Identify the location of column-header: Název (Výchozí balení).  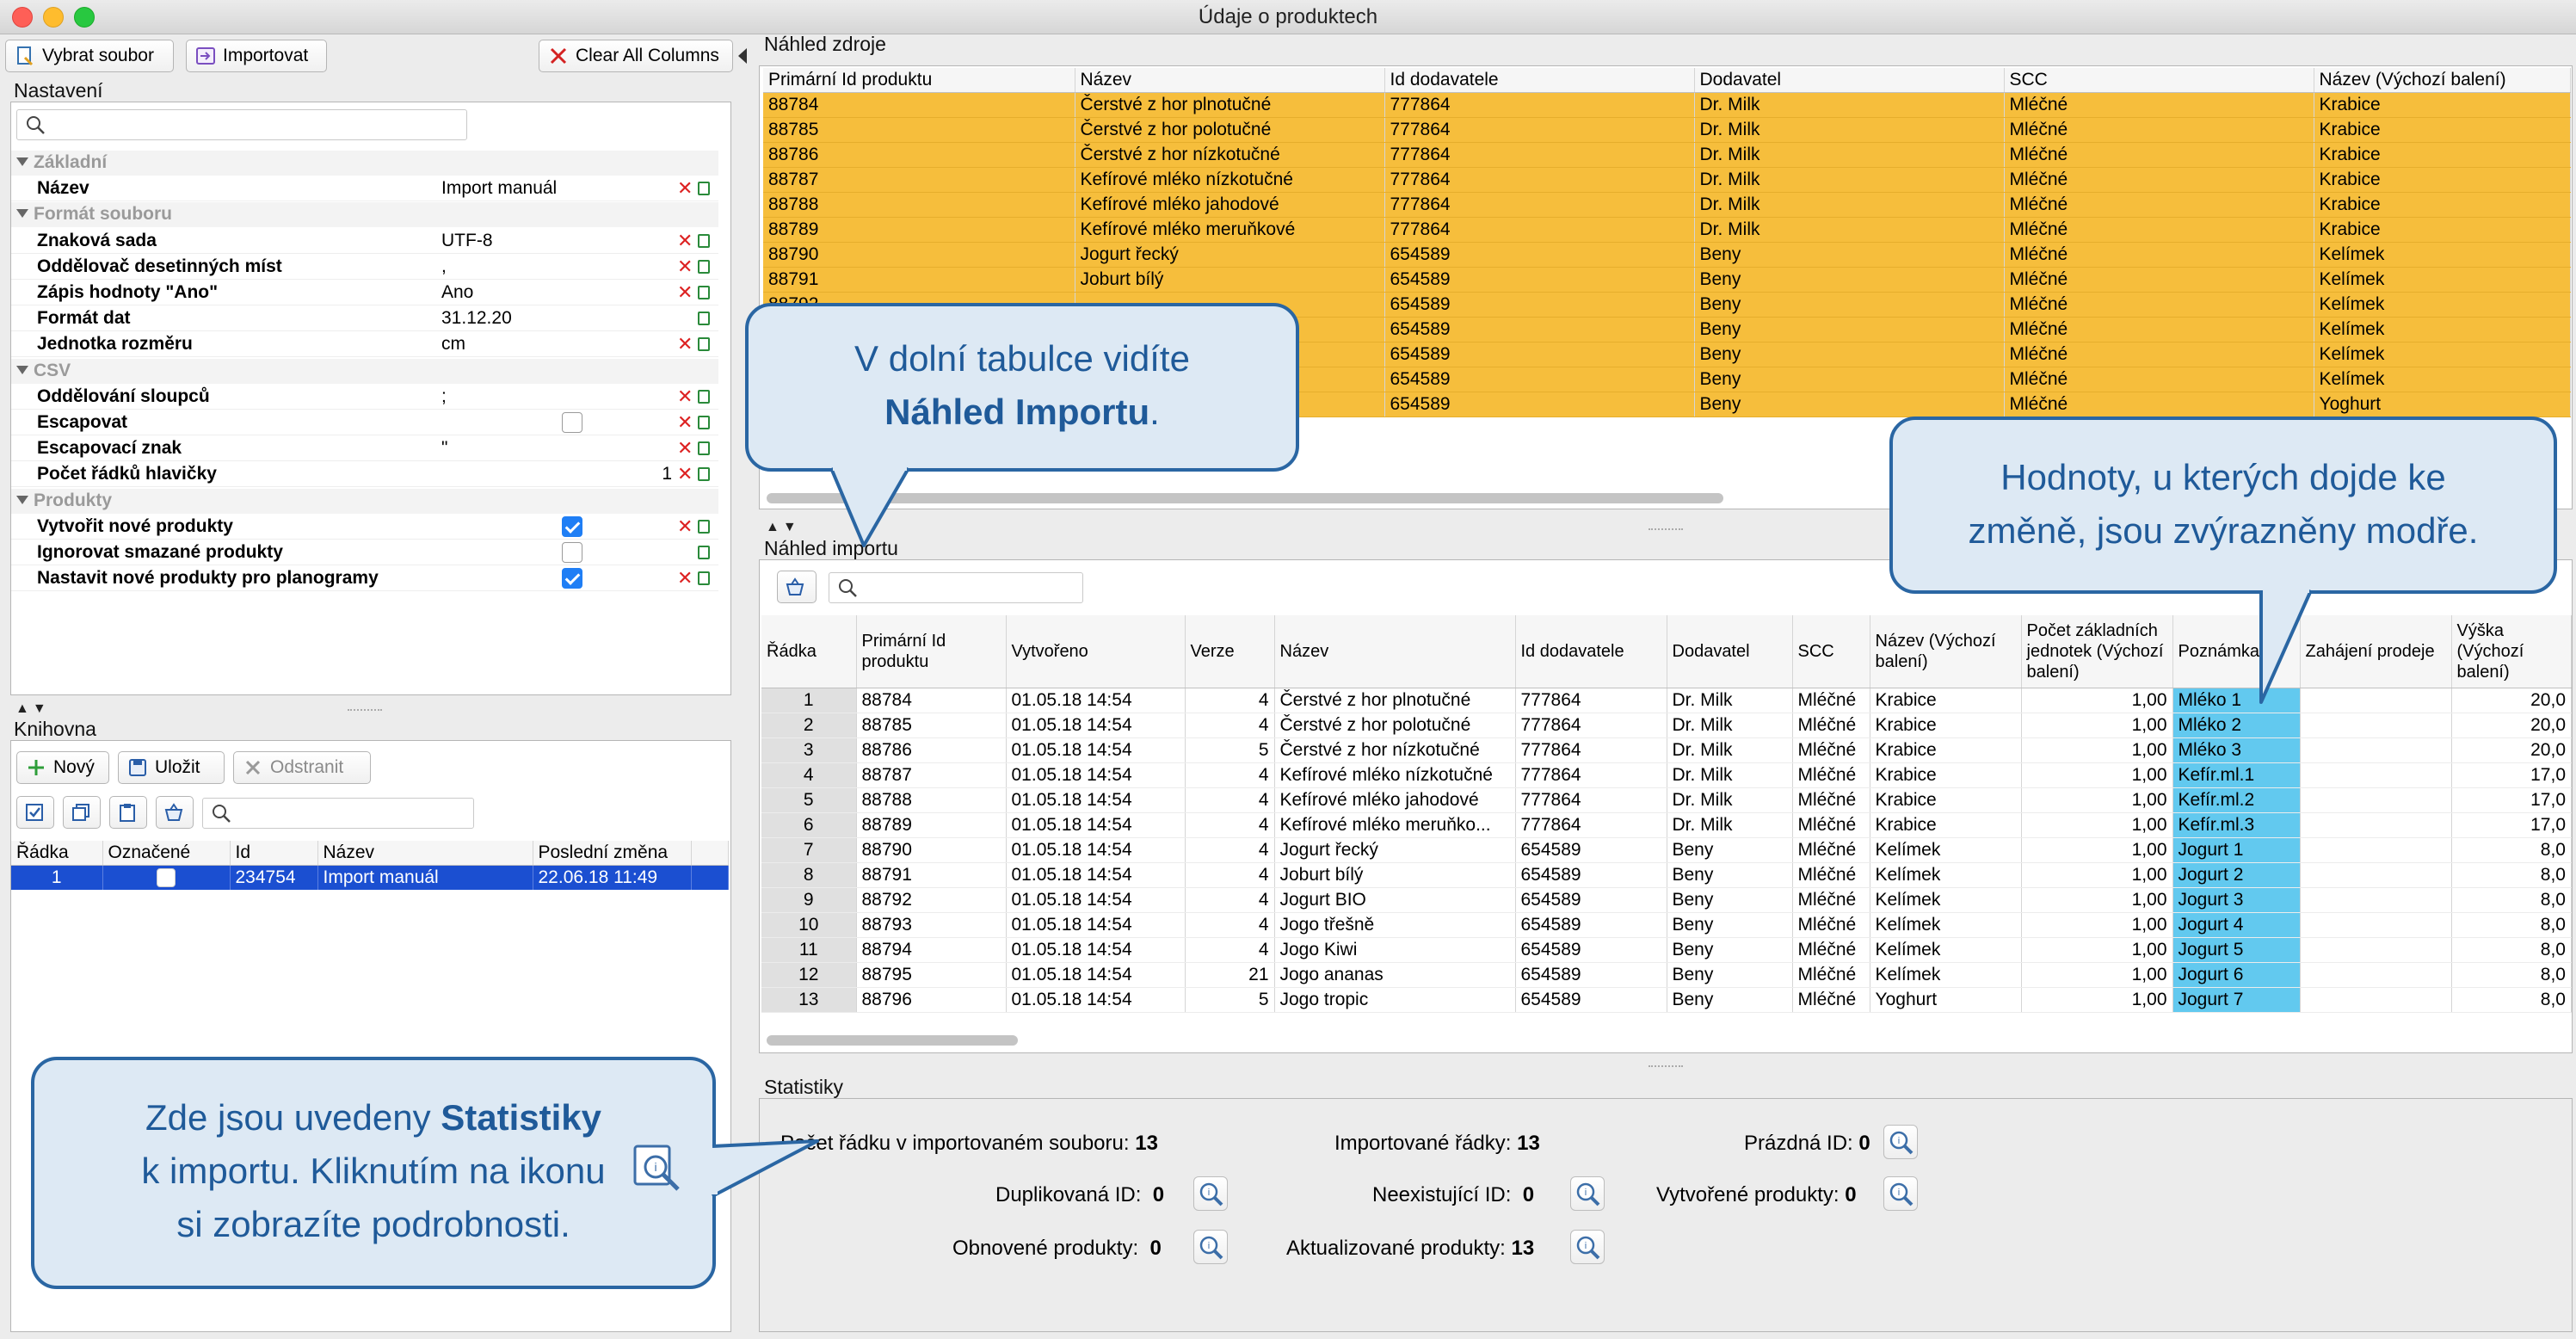
(2443, 81).